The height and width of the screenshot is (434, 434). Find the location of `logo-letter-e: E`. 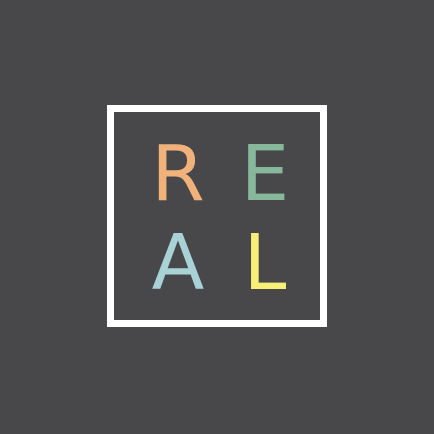

logo-letter-e: E is located at coordinates (265, 174).